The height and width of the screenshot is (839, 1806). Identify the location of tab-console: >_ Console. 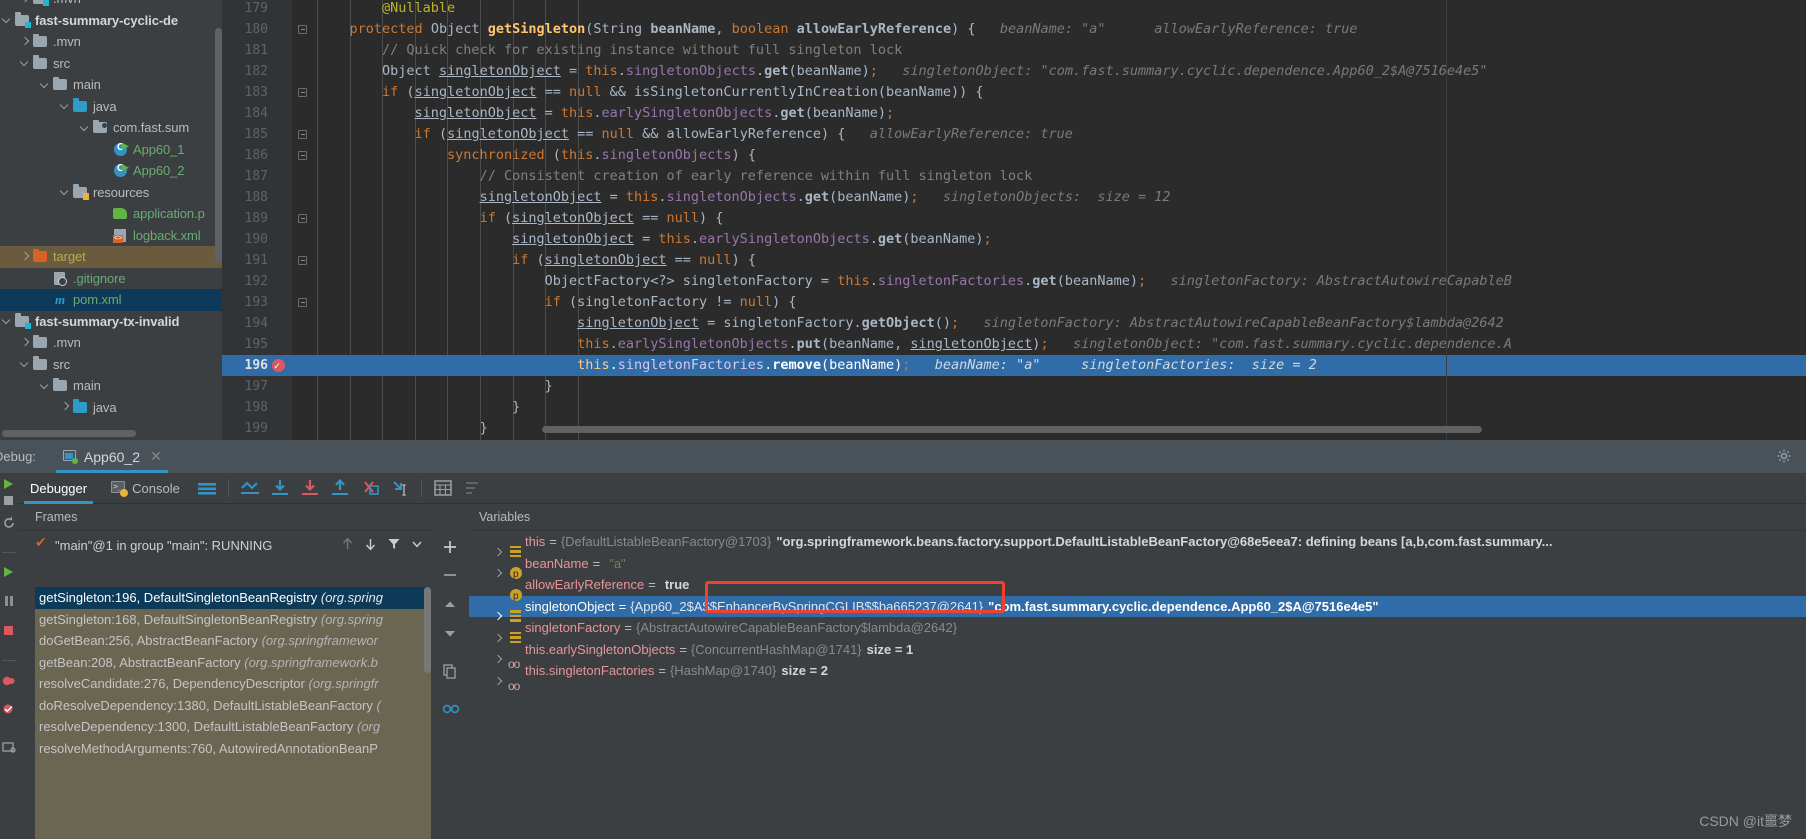
(145, 488).